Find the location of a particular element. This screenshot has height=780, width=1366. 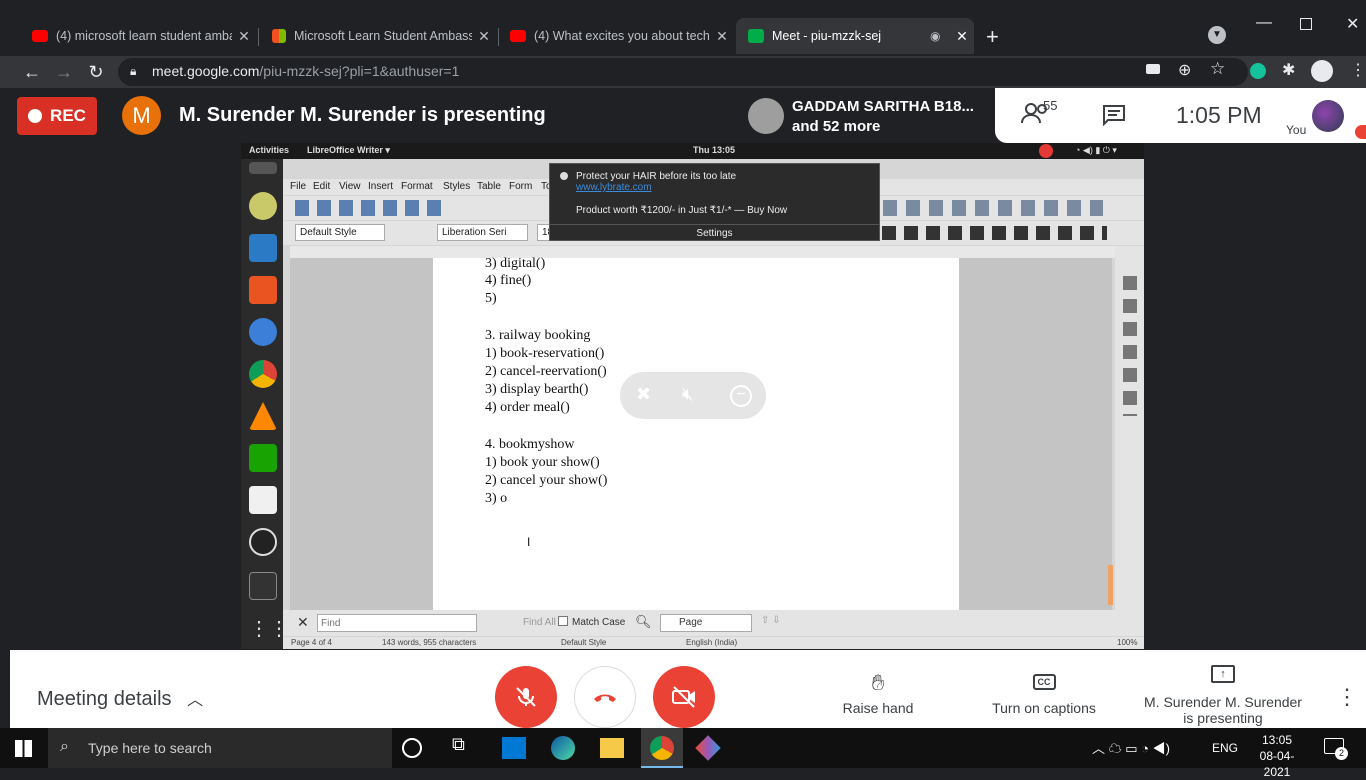

tab-microsoft-learn: Microsoft Learn Student Ambass ✕ is located at coordinates (378, 36).